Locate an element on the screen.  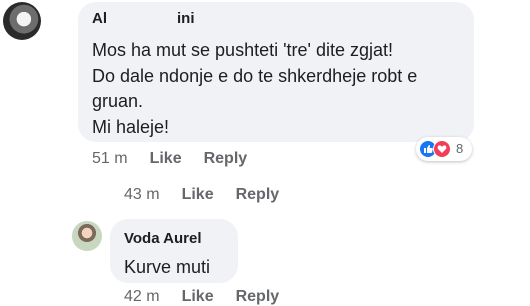
reaction-summary: 8 is located at coordinates (444, 149).